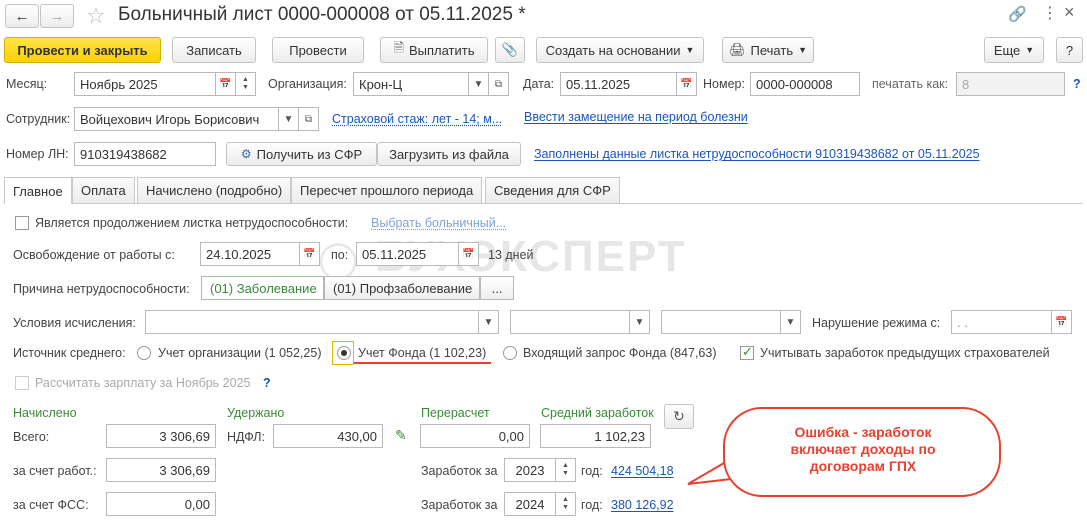 The height and width of the screenshot is (522, 1087). I want to click on src-request-radio, so click(510, 353).